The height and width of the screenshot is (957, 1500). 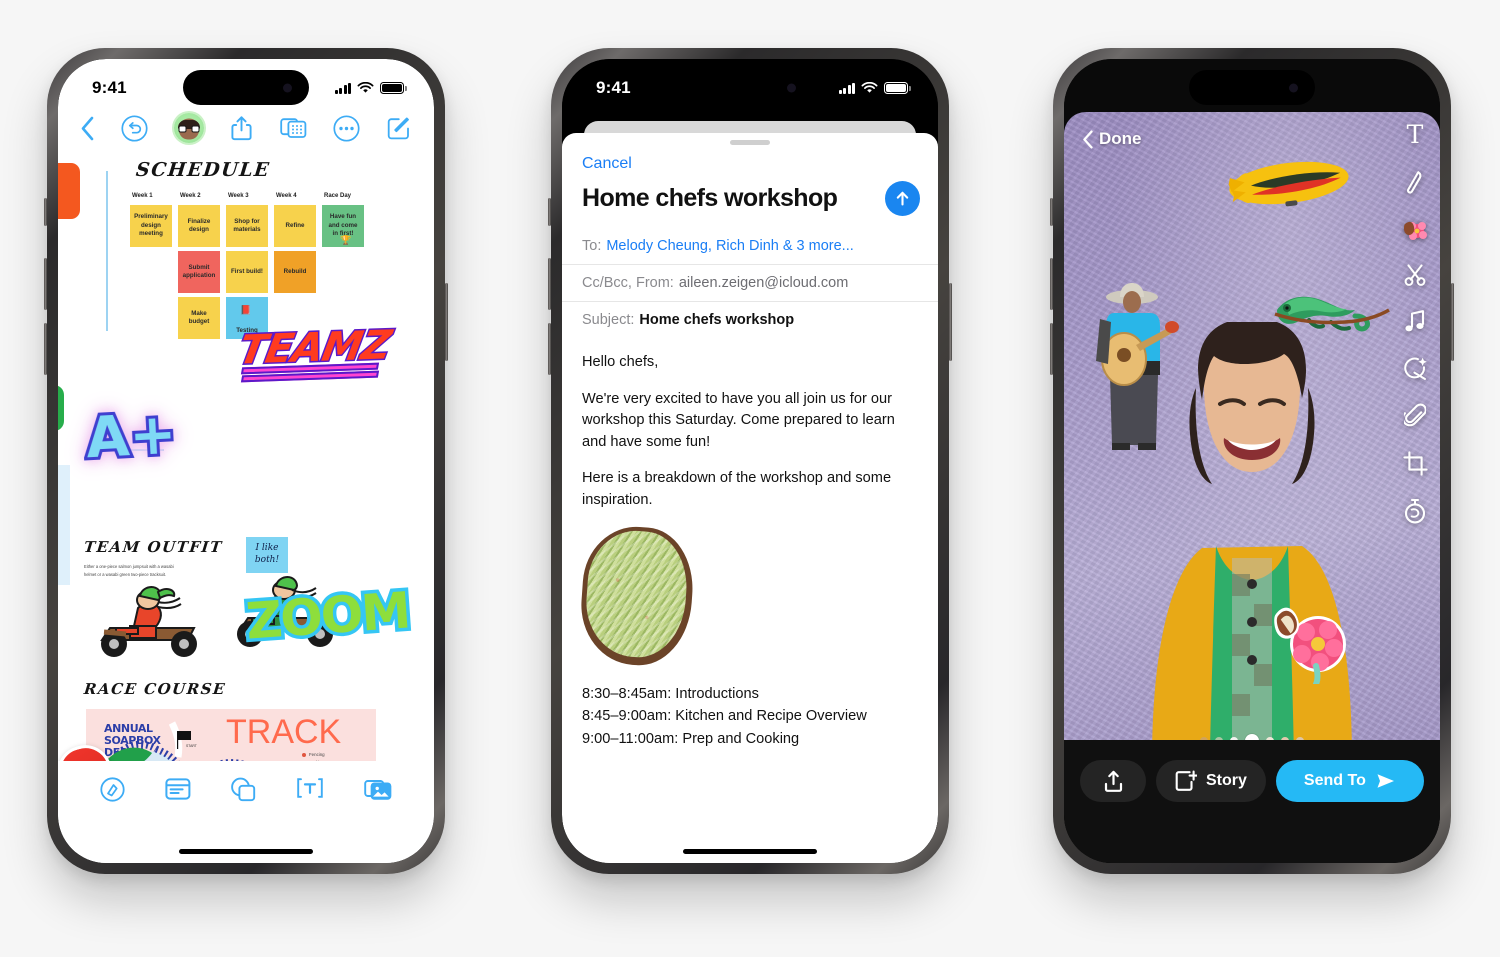 What do you see at coordinates (64, 525) in the screenshot?
I see `side-note-clipped` at bounding box center [64, 525].